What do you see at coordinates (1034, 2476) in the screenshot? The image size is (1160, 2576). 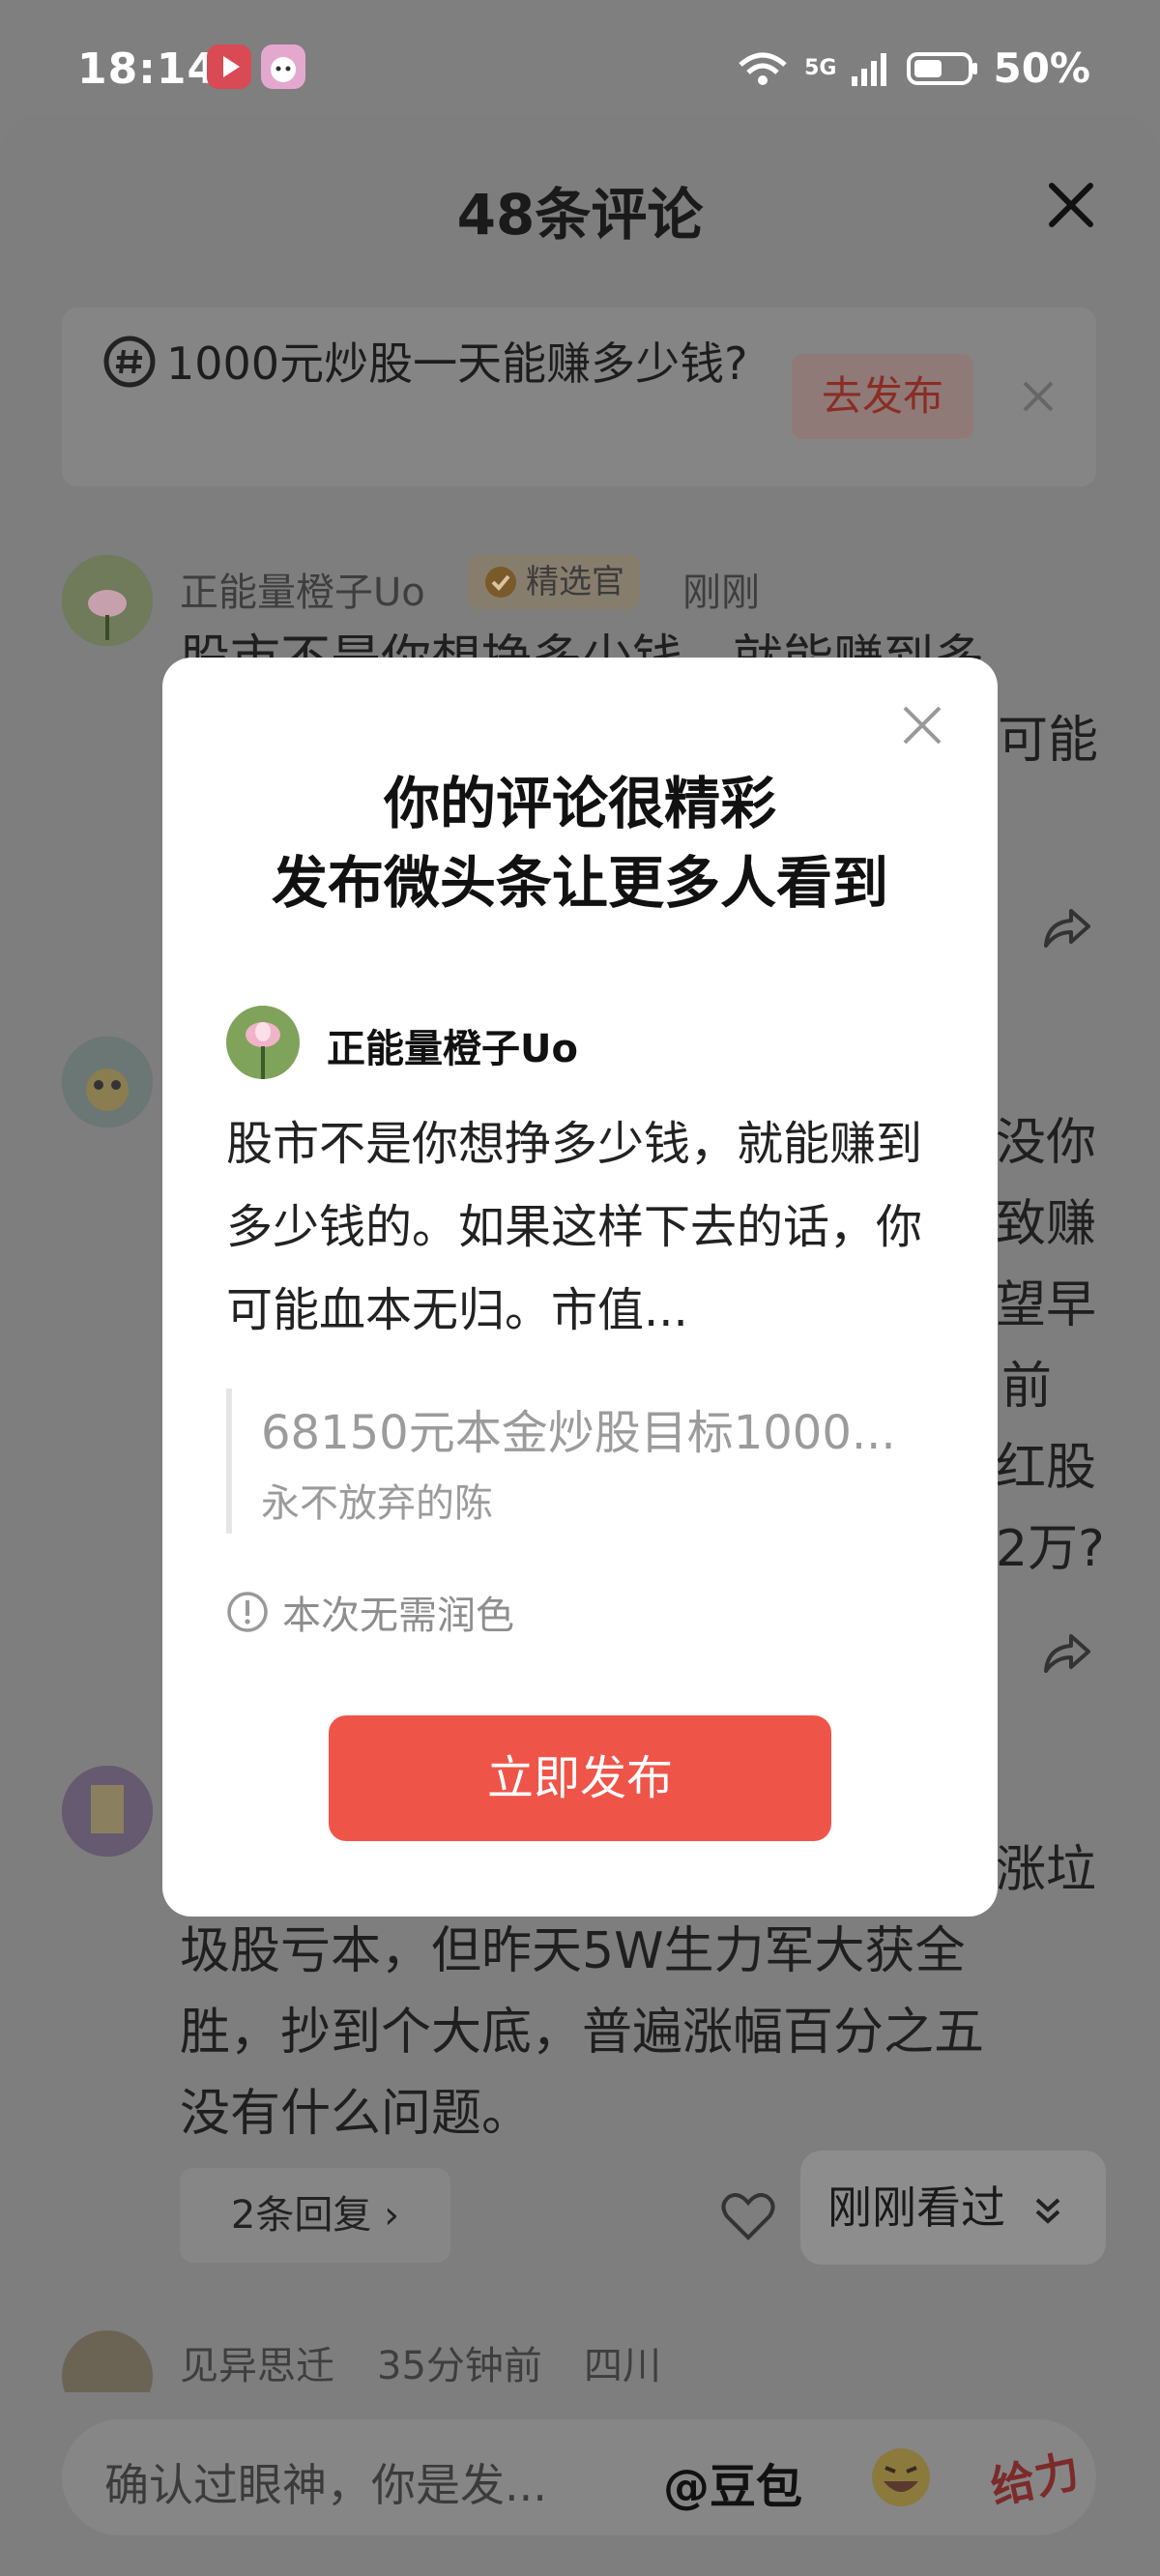 I see `give-strength-button: 给力` at bounding box center [1034, 2476].